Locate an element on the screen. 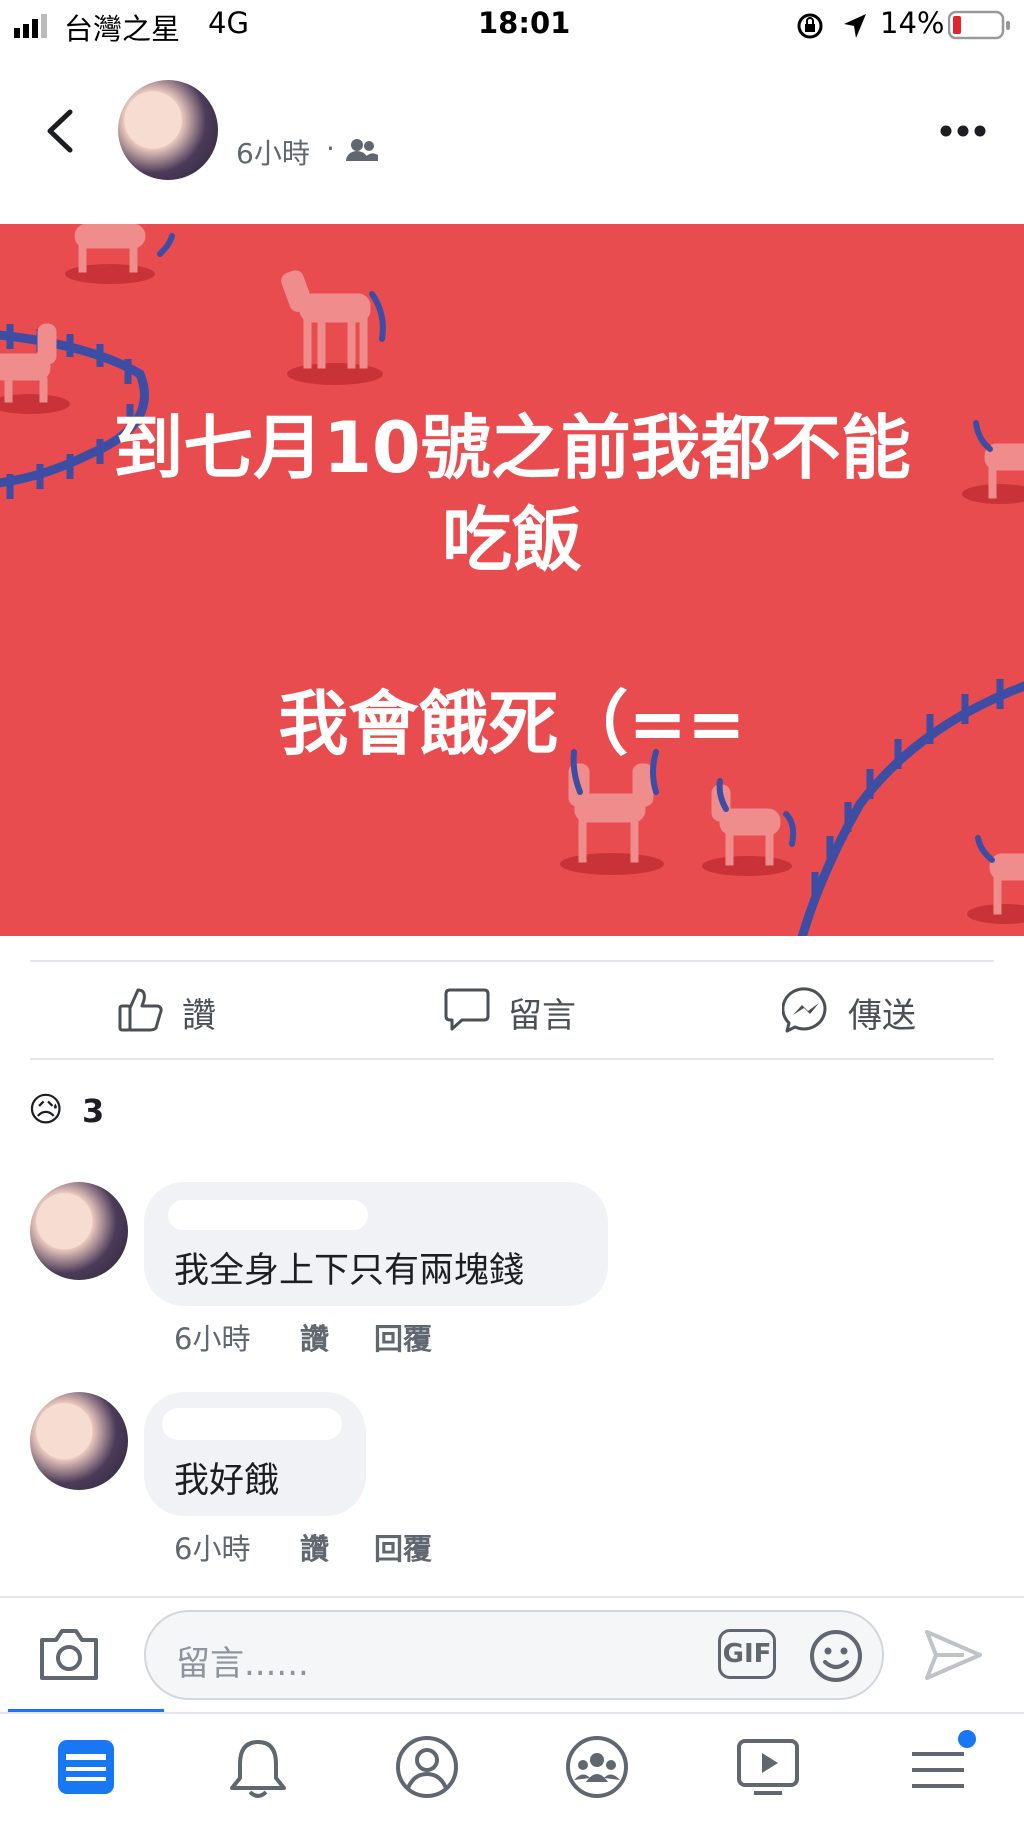  back-button is located at coordinates (58, 131).